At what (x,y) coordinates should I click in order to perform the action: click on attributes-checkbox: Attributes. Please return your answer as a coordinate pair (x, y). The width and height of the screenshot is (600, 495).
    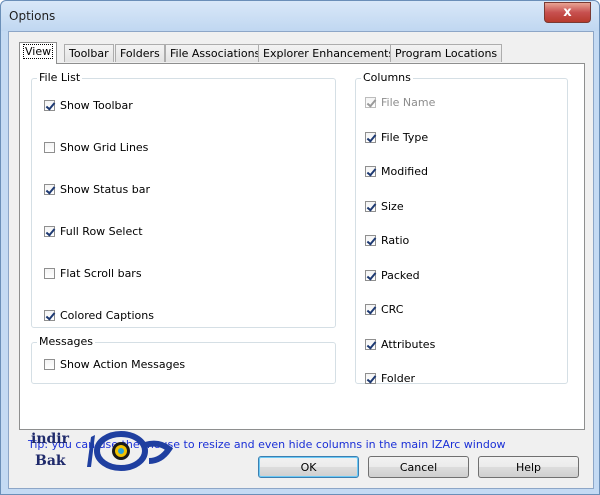
    Looking at the image, I should click on (400, 344).